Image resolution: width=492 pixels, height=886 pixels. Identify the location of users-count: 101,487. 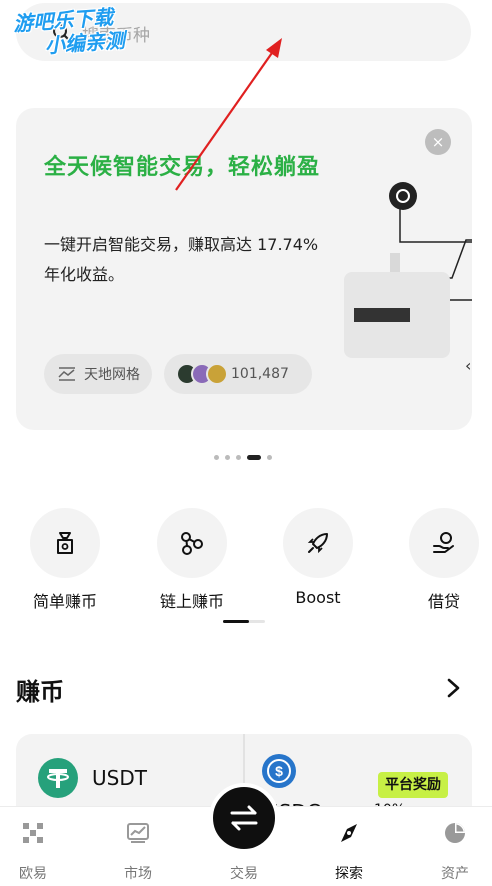
(260, 374).